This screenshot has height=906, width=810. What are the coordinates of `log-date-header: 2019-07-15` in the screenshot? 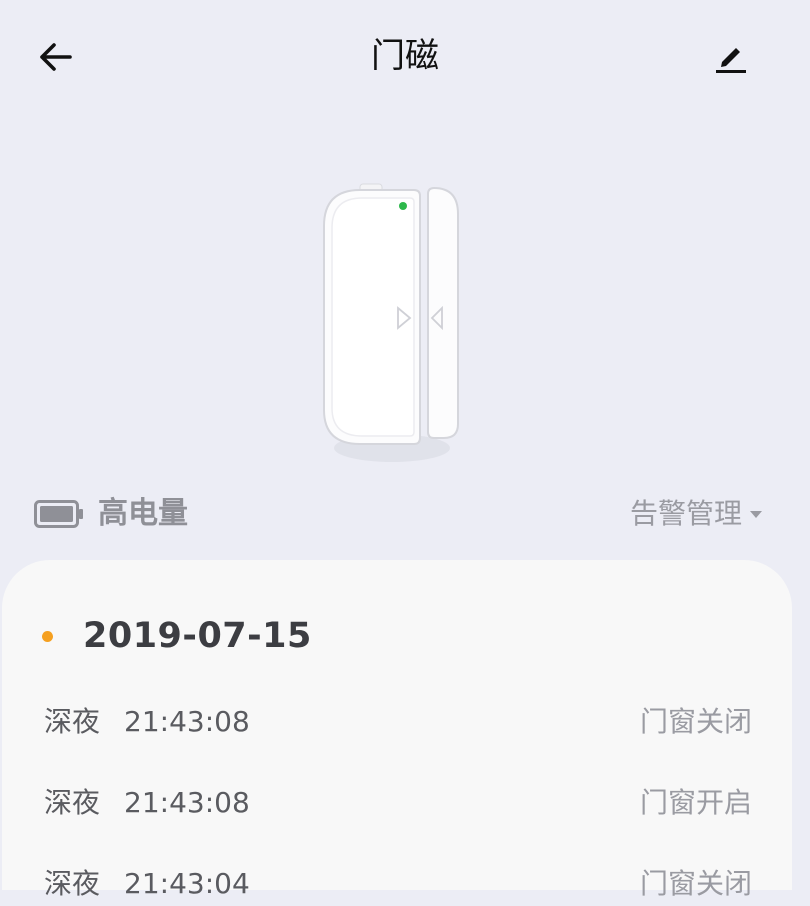 It's located at (177, 636).